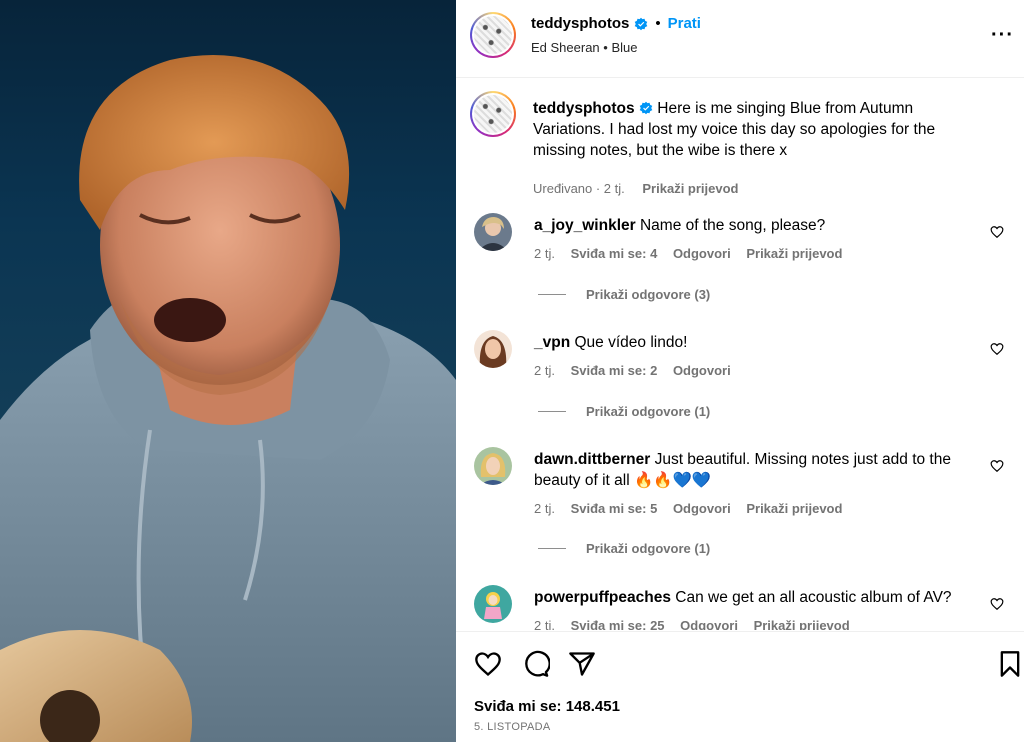 The height and width of the screenshot is (742, 1024). I want to click on caption-meta: Uređivano · 2 tj. Prikaži prijevod, so click(635, 188).